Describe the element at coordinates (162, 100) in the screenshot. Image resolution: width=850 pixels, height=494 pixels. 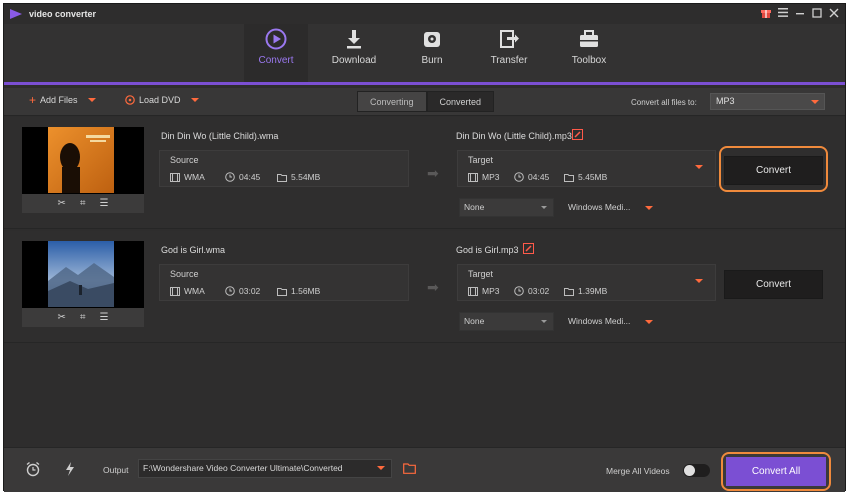
I see `load-dvd-button: Load DVD` at that location.